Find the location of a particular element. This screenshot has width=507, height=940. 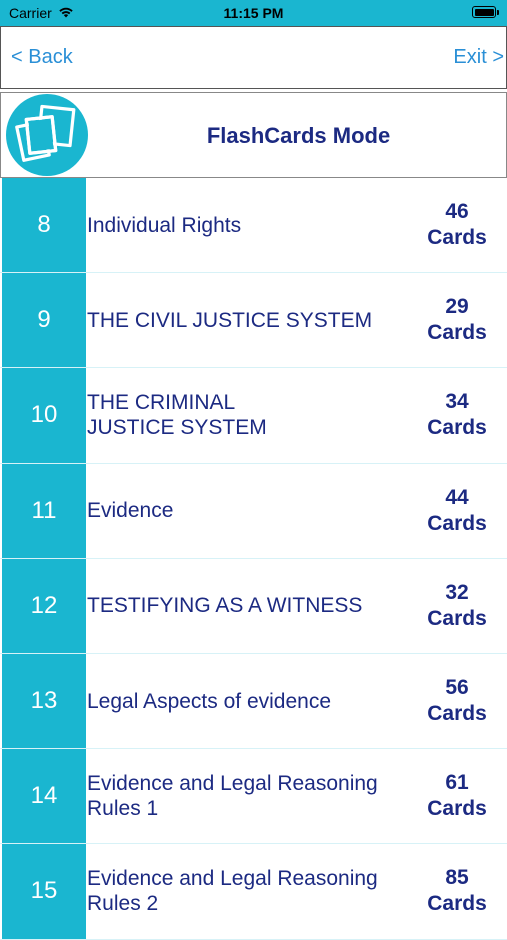

chapter-title-box: Individual Rights is located at coordinates (247, 225).